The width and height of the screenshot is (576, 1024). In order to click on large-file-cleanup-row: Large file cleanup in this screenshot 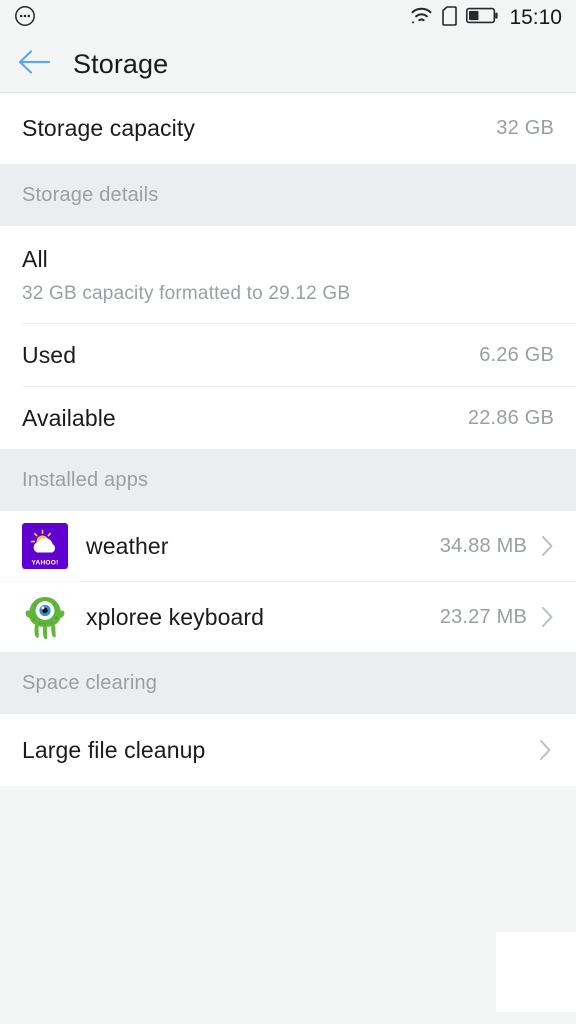, I will do `click(288, 750)`.